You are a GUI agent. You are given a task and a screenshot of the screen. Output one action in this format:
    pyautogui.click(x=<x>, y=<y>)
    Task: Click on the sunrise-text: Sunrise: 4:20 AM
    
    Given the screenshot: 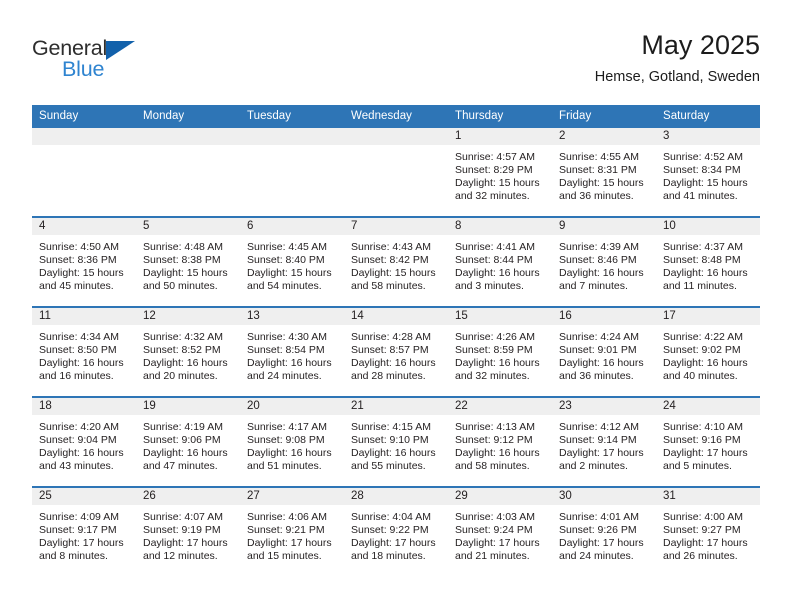 What is the action you would take?
    pyautogui.click(x=79, y=427)
    